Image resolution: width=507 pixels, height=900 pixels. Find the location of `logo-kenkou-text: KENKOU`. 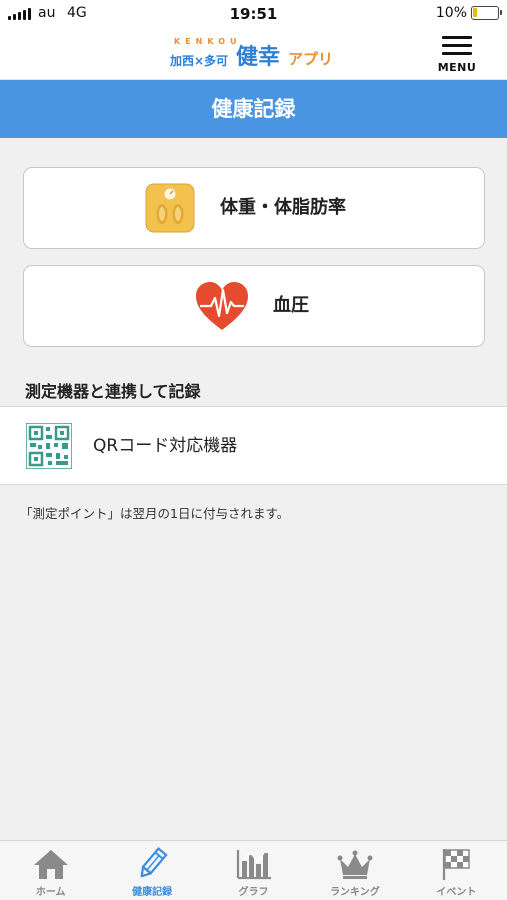

logo-kenkou-text: KENKOU is located at coordinates (208, 41).